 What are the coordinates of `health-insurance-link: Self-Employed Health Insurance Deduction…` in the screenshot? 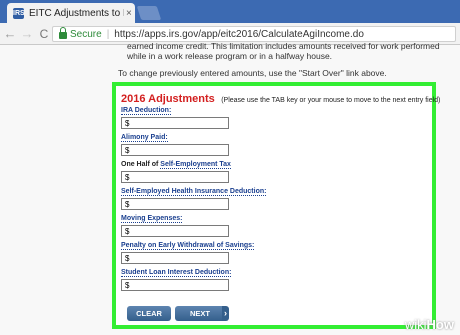 It's located at (194, 192).